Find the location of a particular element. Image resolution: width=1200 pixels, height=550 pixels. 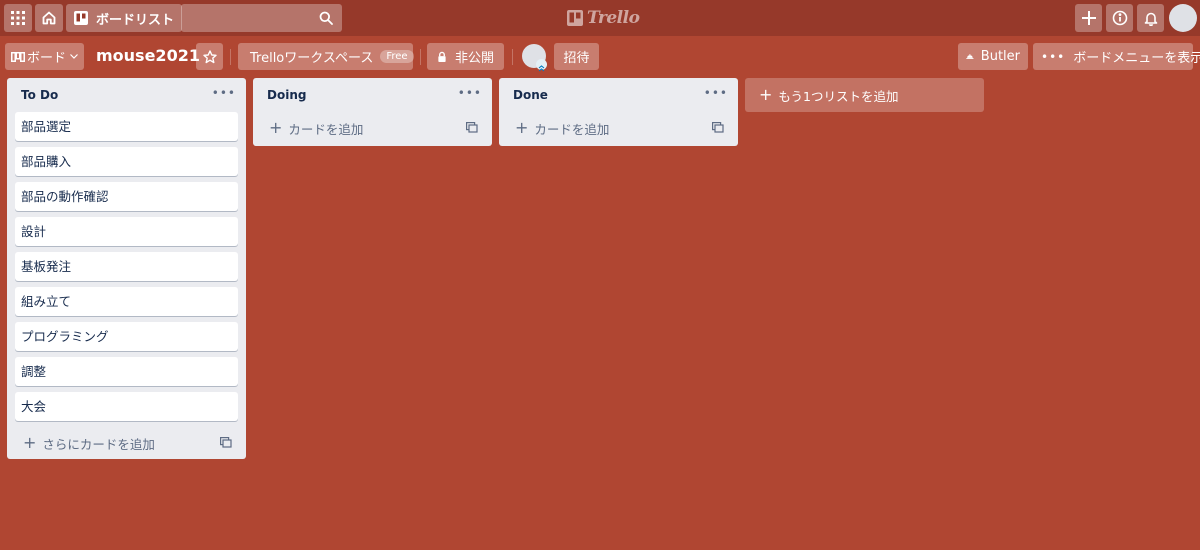

apps-button is located at coordinates (18, 18).